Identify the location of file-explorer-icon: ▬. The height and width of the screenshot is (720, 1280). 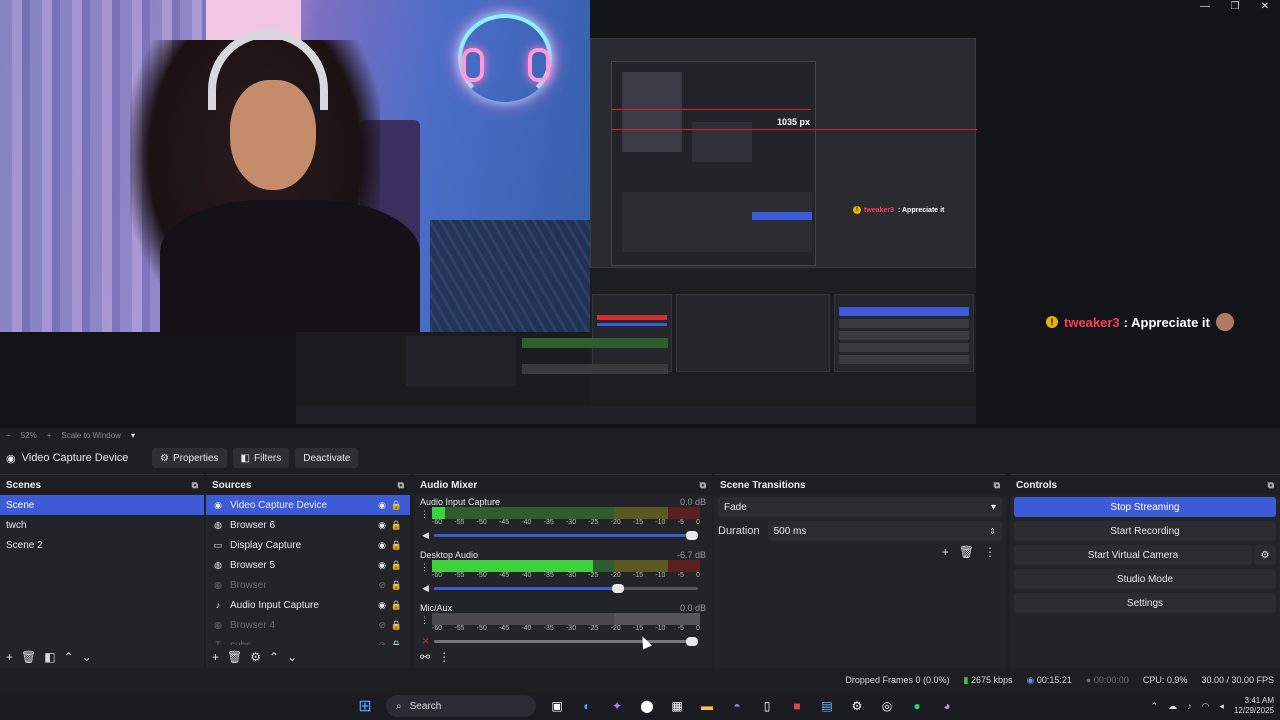
(707, 706).